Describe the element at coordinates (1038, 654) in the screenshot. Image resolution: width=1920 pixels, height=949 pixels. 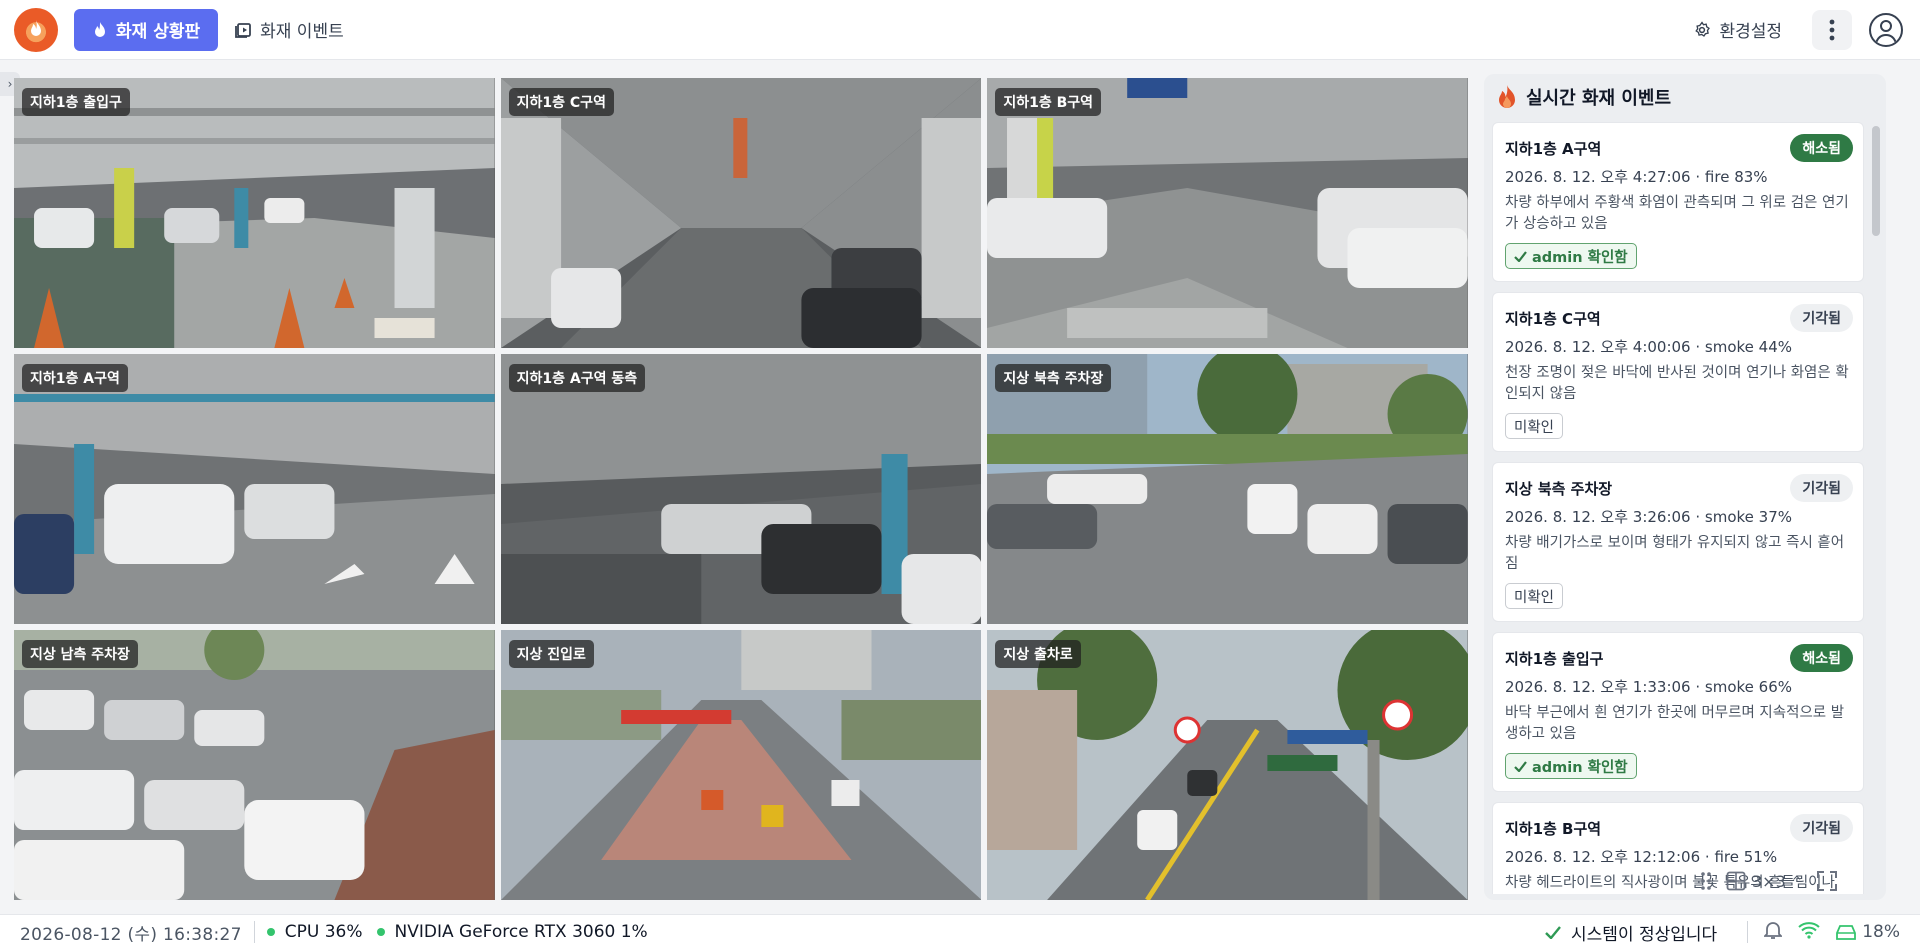
I see `camera-label: 지상 출차로` at that location.